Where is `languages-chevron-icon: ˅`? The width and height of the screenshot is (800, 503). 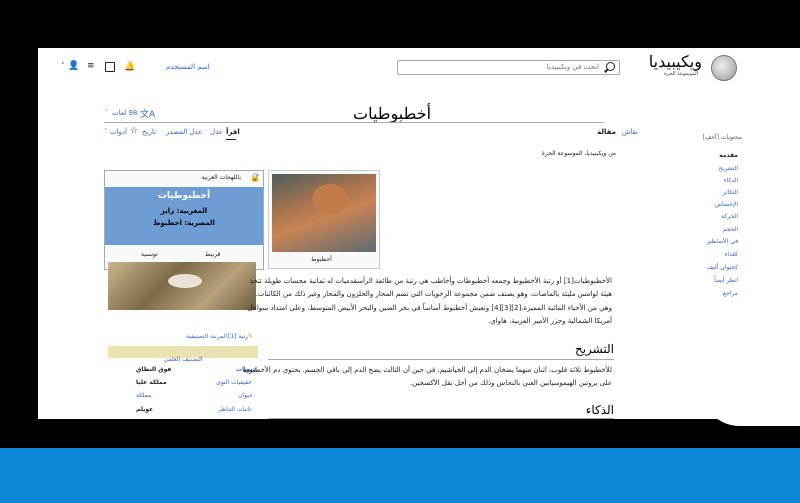
languages-chevron-icon: ˅ is located at coordinates (106, 112).